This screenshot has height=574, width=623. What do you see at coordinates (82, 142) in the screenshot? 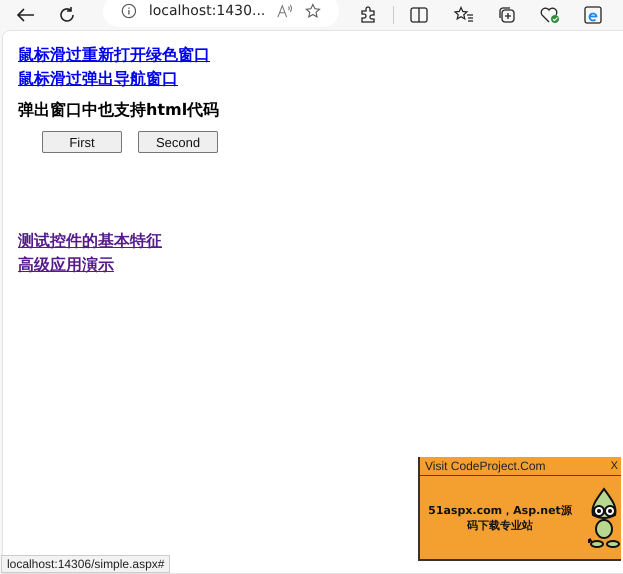
I see `push-button: First` at bounding box center [82, 142].